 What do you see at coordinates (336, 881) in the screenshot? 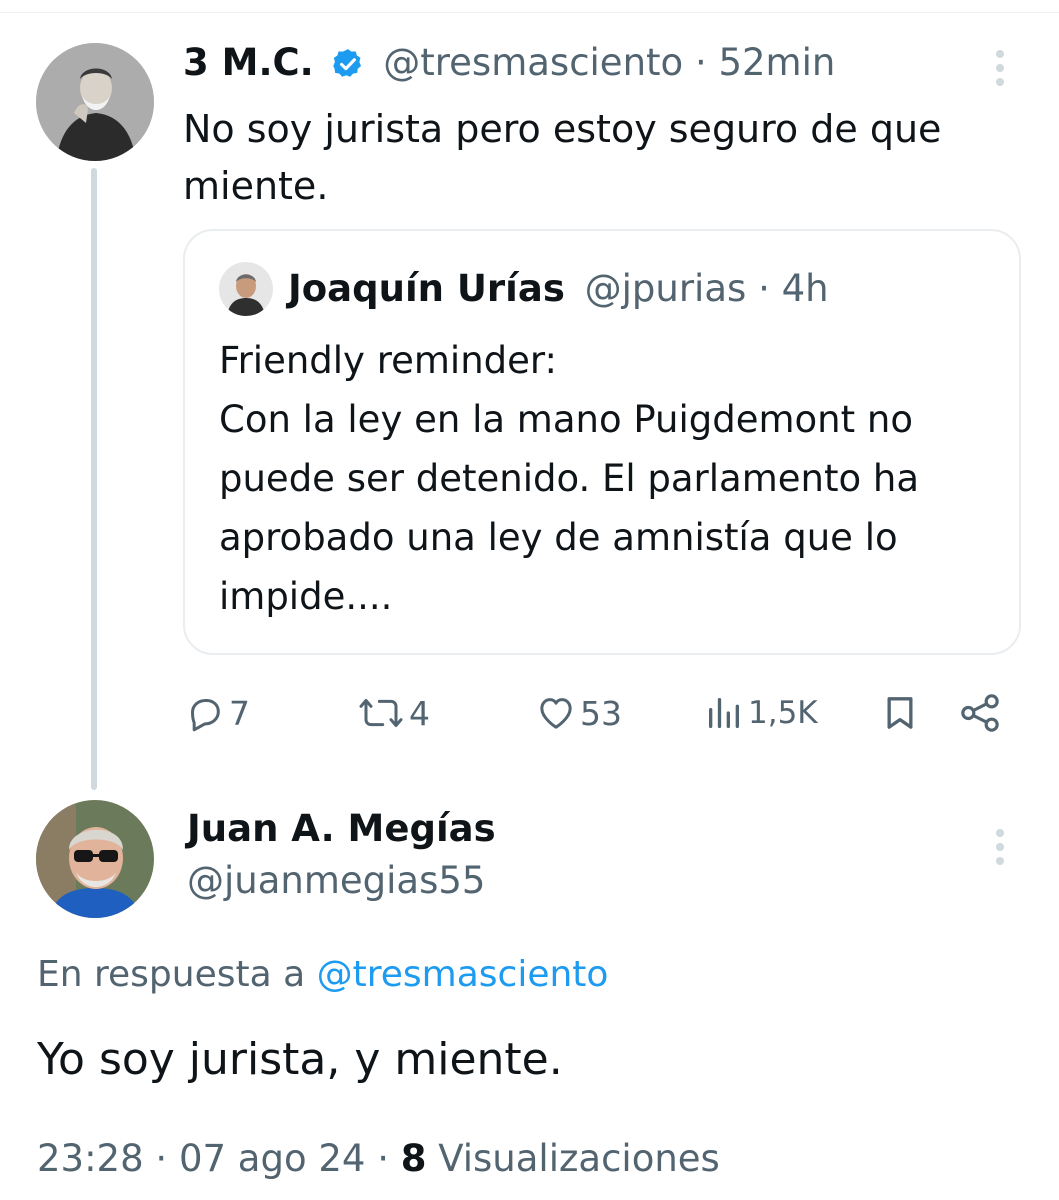
I see `tweet2-handle: @juanmegias55` at bounding box center [336, 881].